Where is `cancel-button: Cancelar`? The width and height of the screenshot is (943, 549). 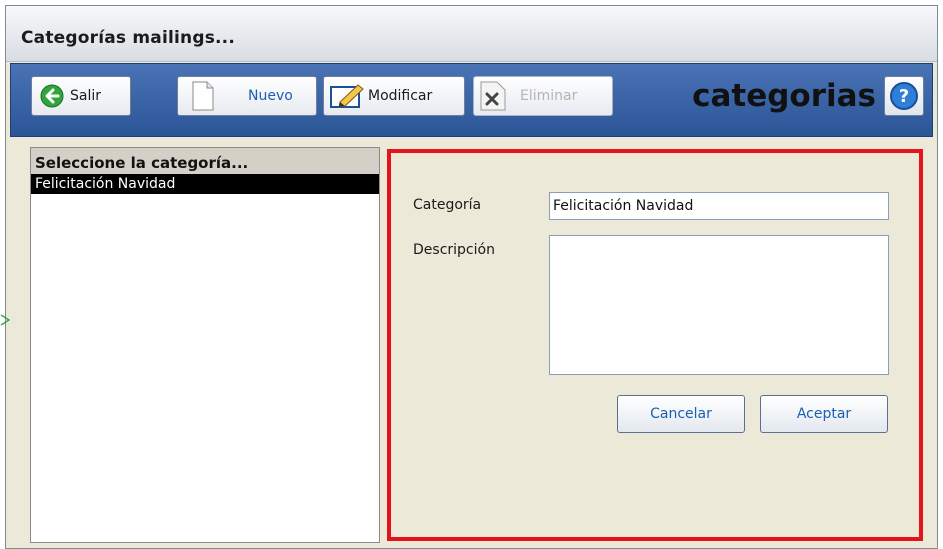 cancel-button: Cancelar is located at coordinates (681, 414).